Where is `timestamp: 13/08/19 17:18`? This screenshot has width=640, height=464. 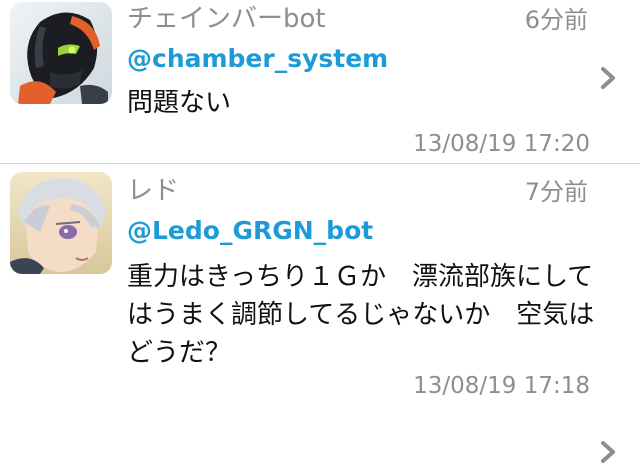
timestamp: 13/08/19 17:18 is located at coordinates (501, 386).